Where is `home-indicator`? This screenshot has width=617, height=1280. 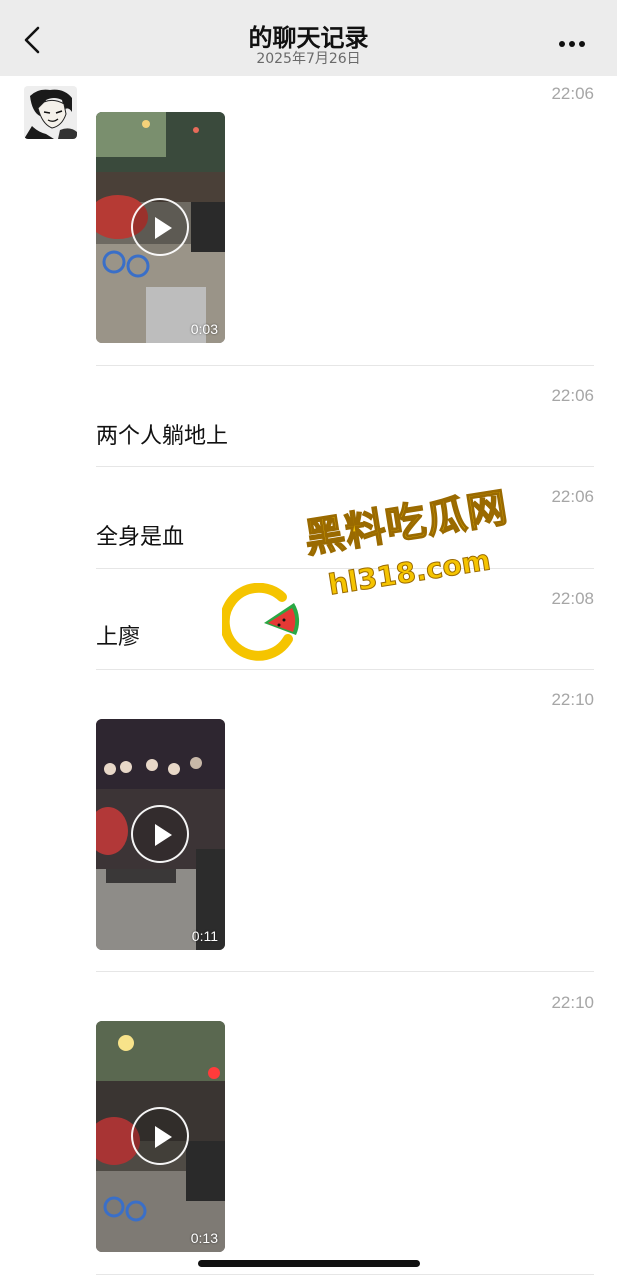 home-indicator is located at coordinates (309, 1263).